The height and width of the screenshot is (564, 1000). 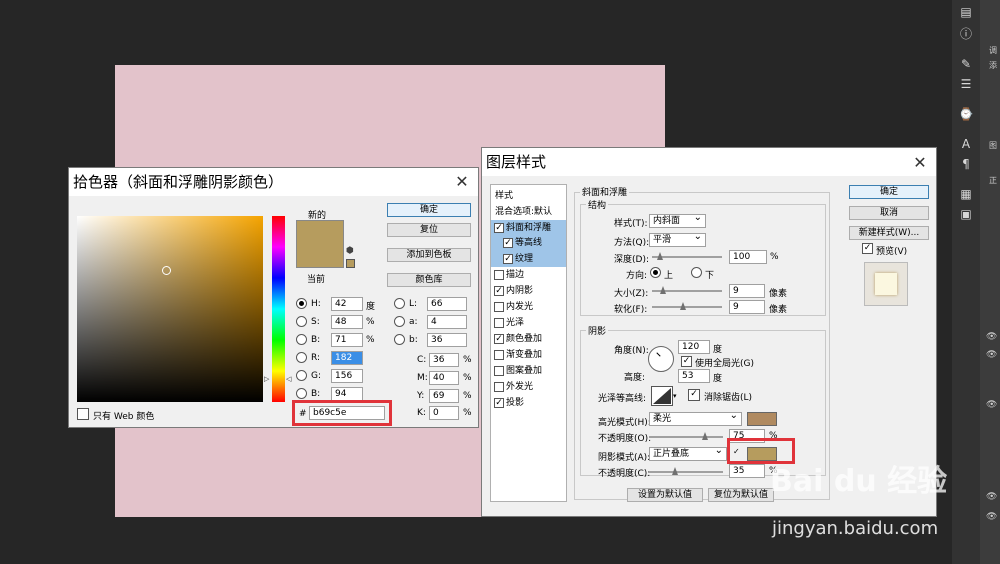 What do you see at coordinates (444, 396) in the screenshot?
I see `y-input: 69` at bounding box center [444, 396].